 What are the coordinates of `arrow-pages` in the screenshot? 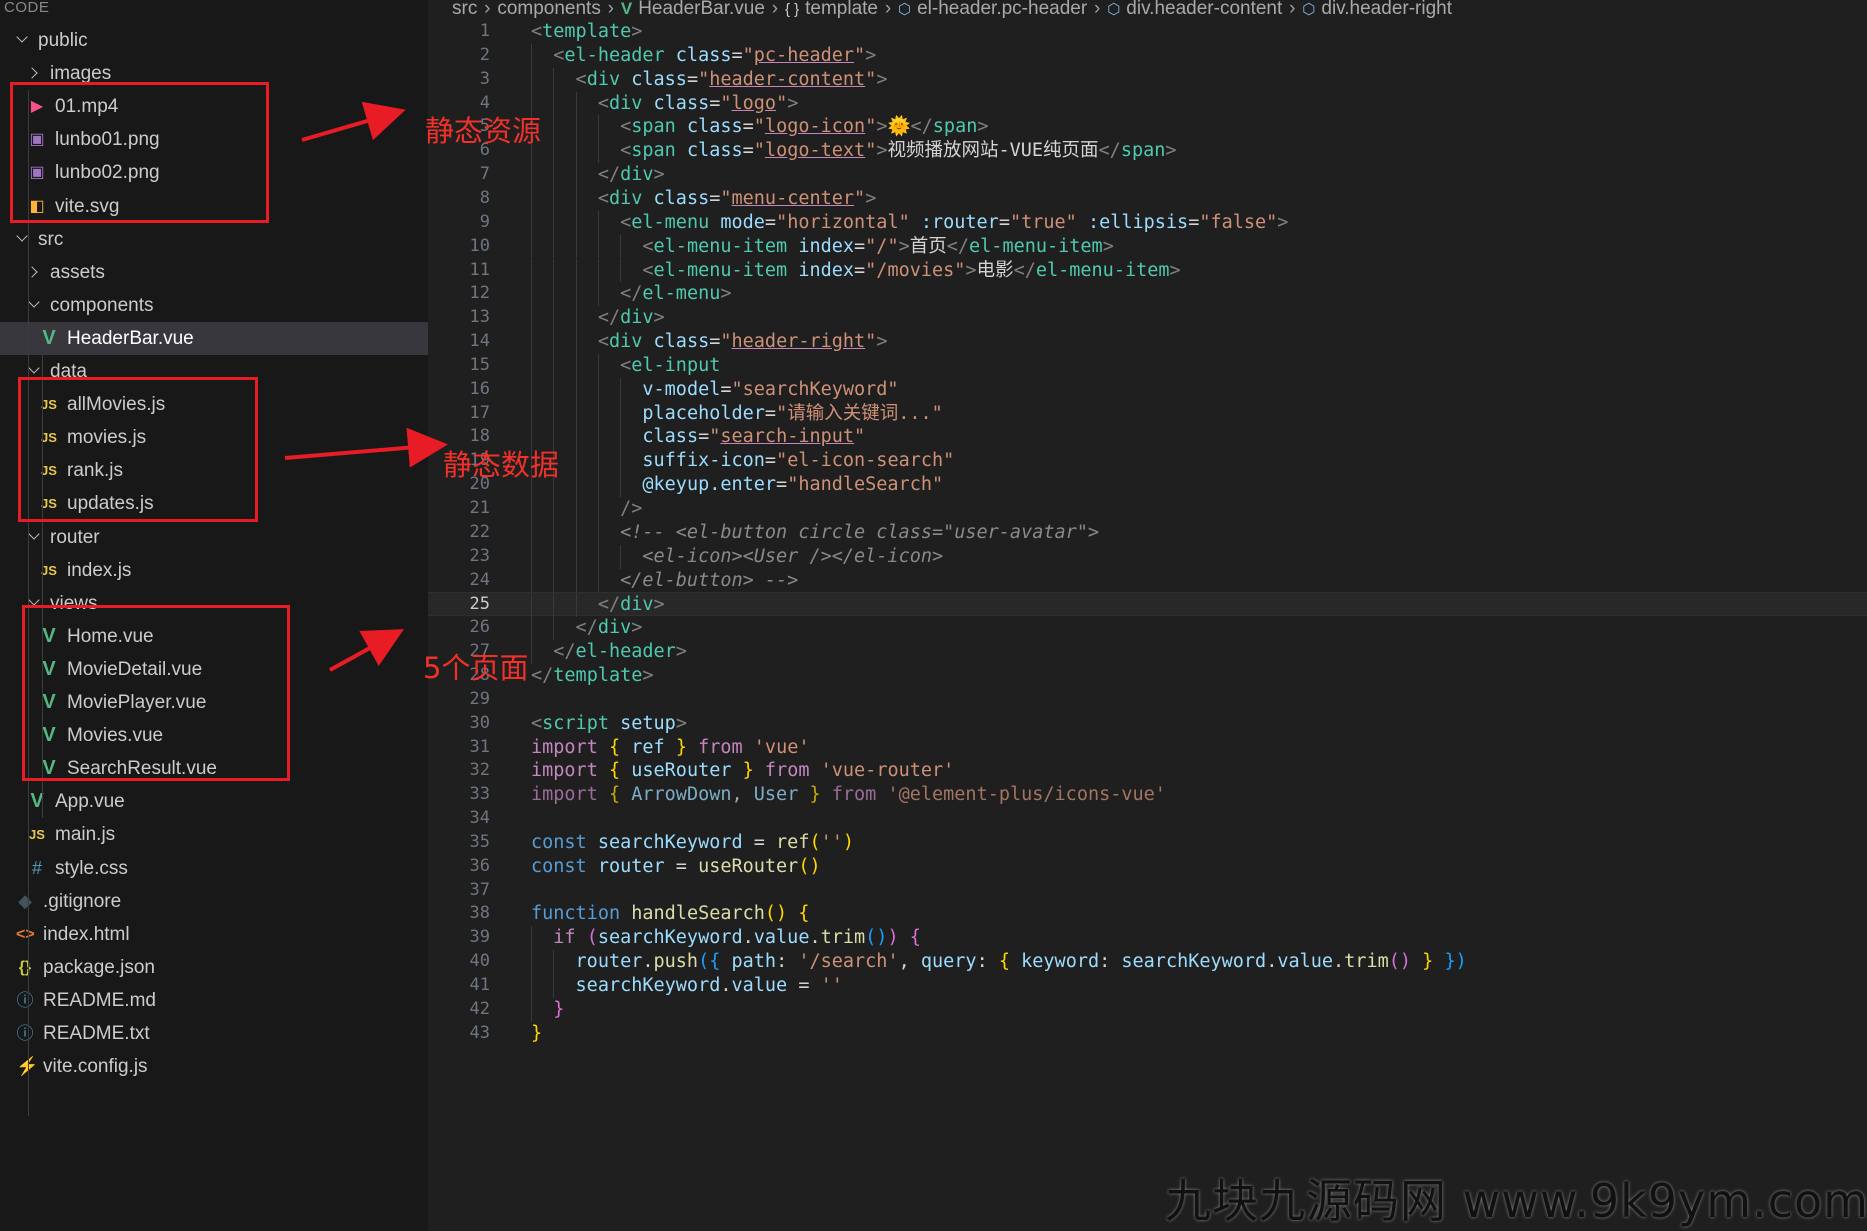 It's located at (367, 650).